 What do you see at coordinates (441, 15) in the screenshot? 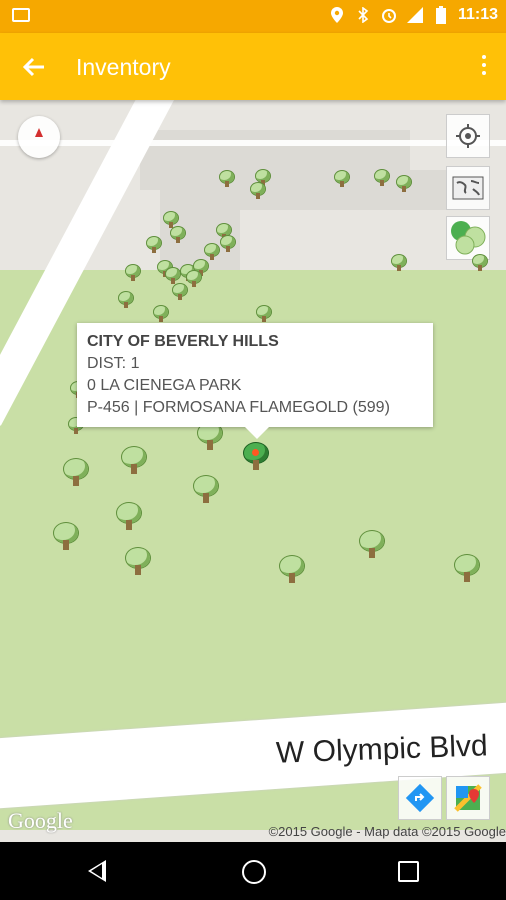
I see `battery-icon` at bounding box center [441, 15].